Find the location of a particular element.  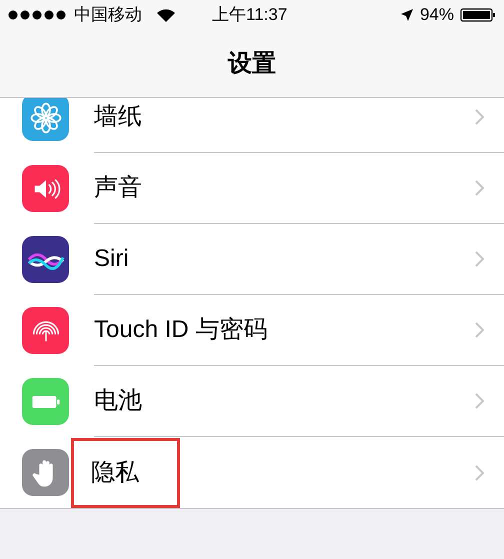

row-label: Siri is located at coordinates (111, 259).